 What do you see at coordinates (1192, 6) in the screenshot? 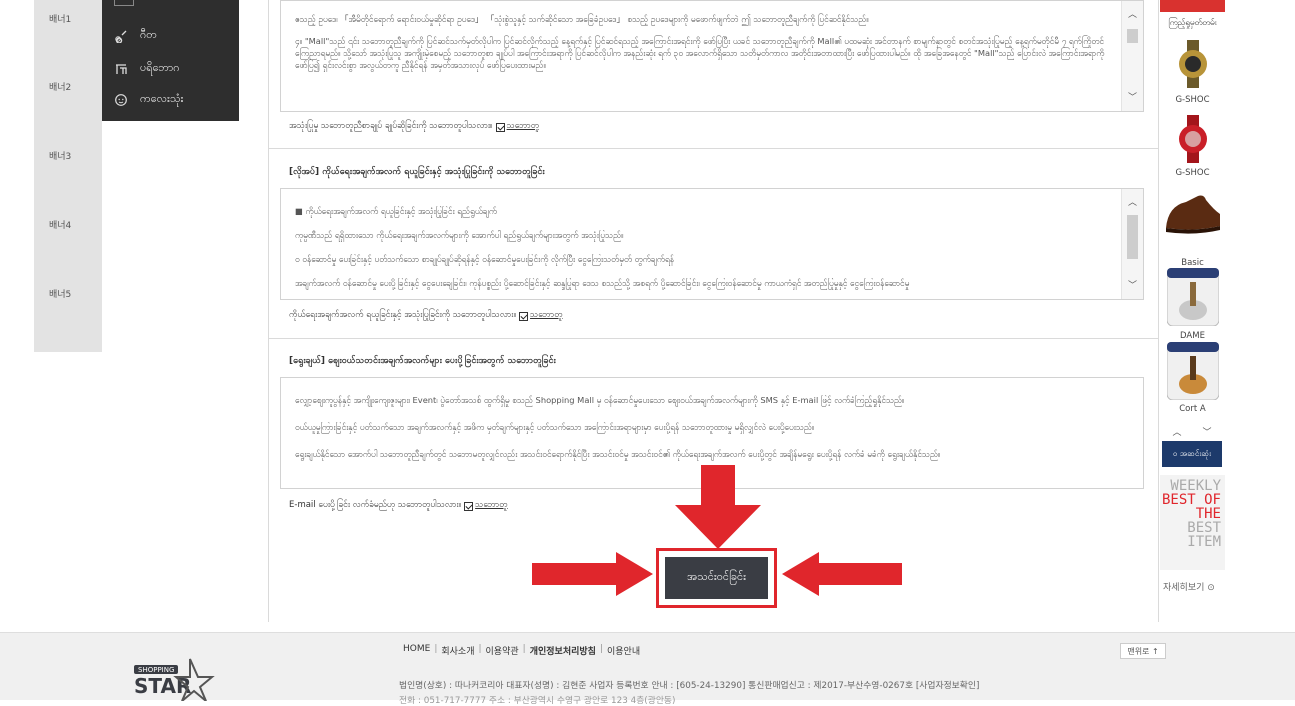
I see `rail-header-bar` at bounding box center [1192, 6].